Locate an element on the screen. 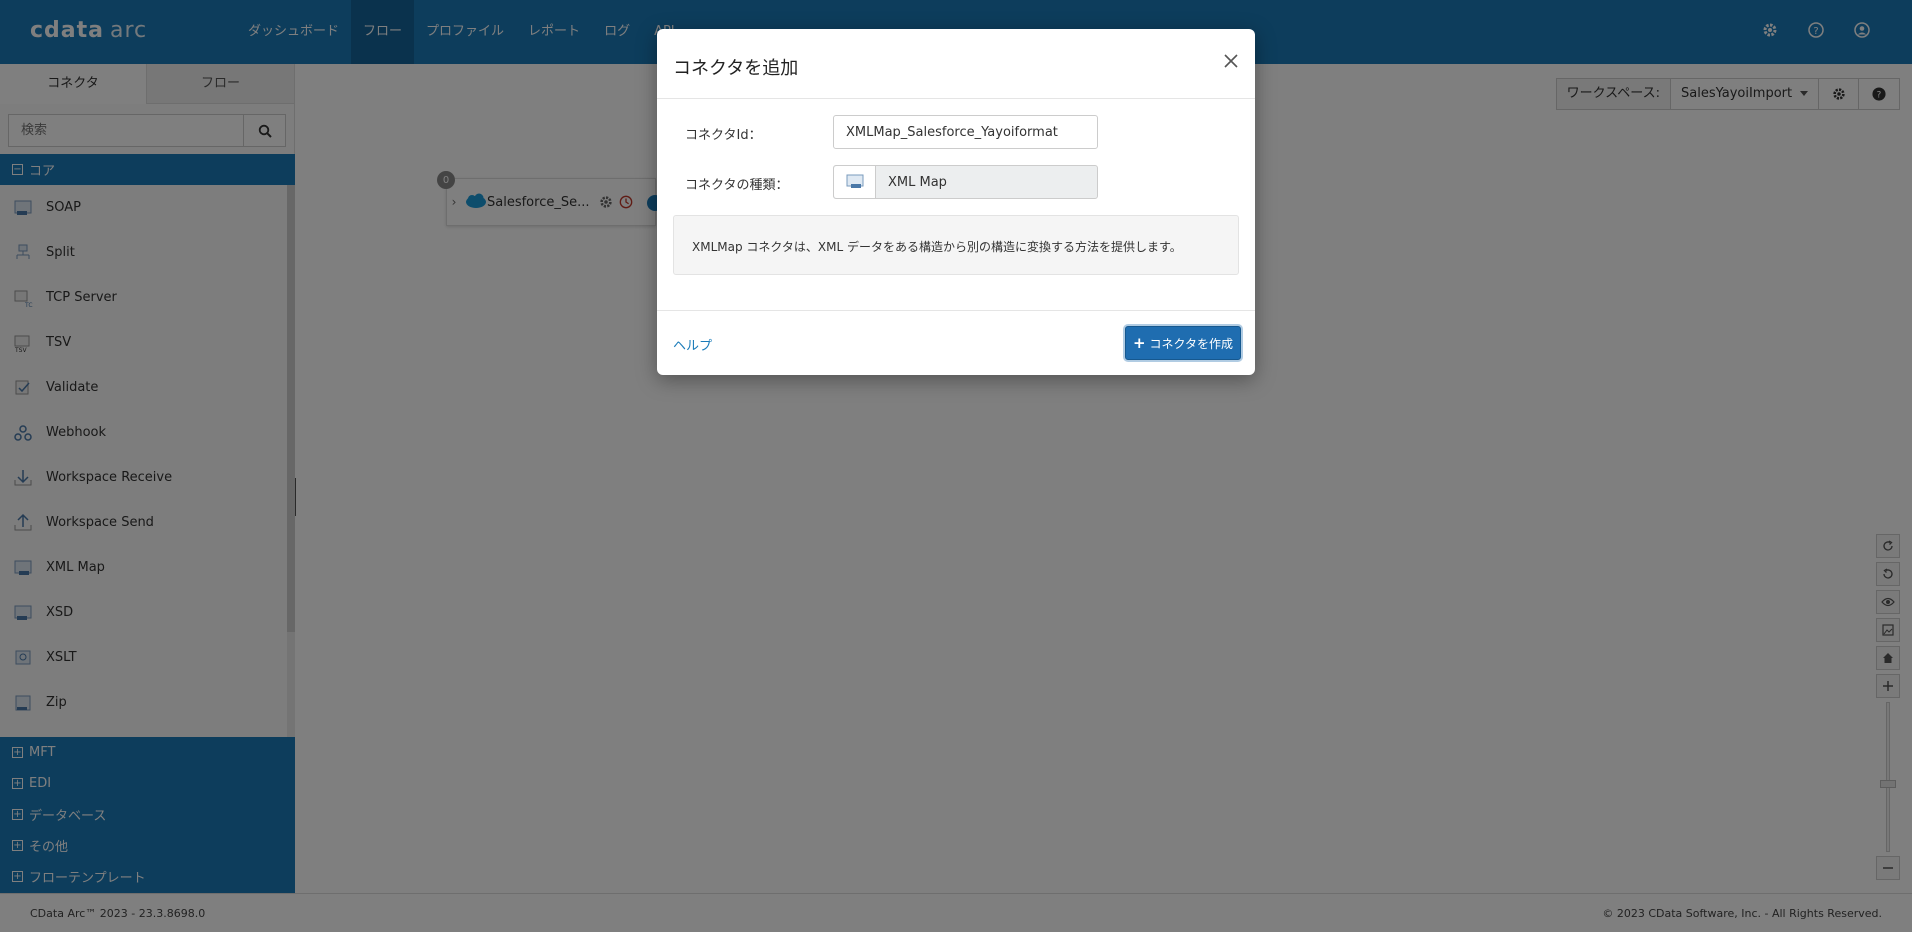 The image size is (1912, 932). plus-icon: + is located at coordinates (1139, 343).